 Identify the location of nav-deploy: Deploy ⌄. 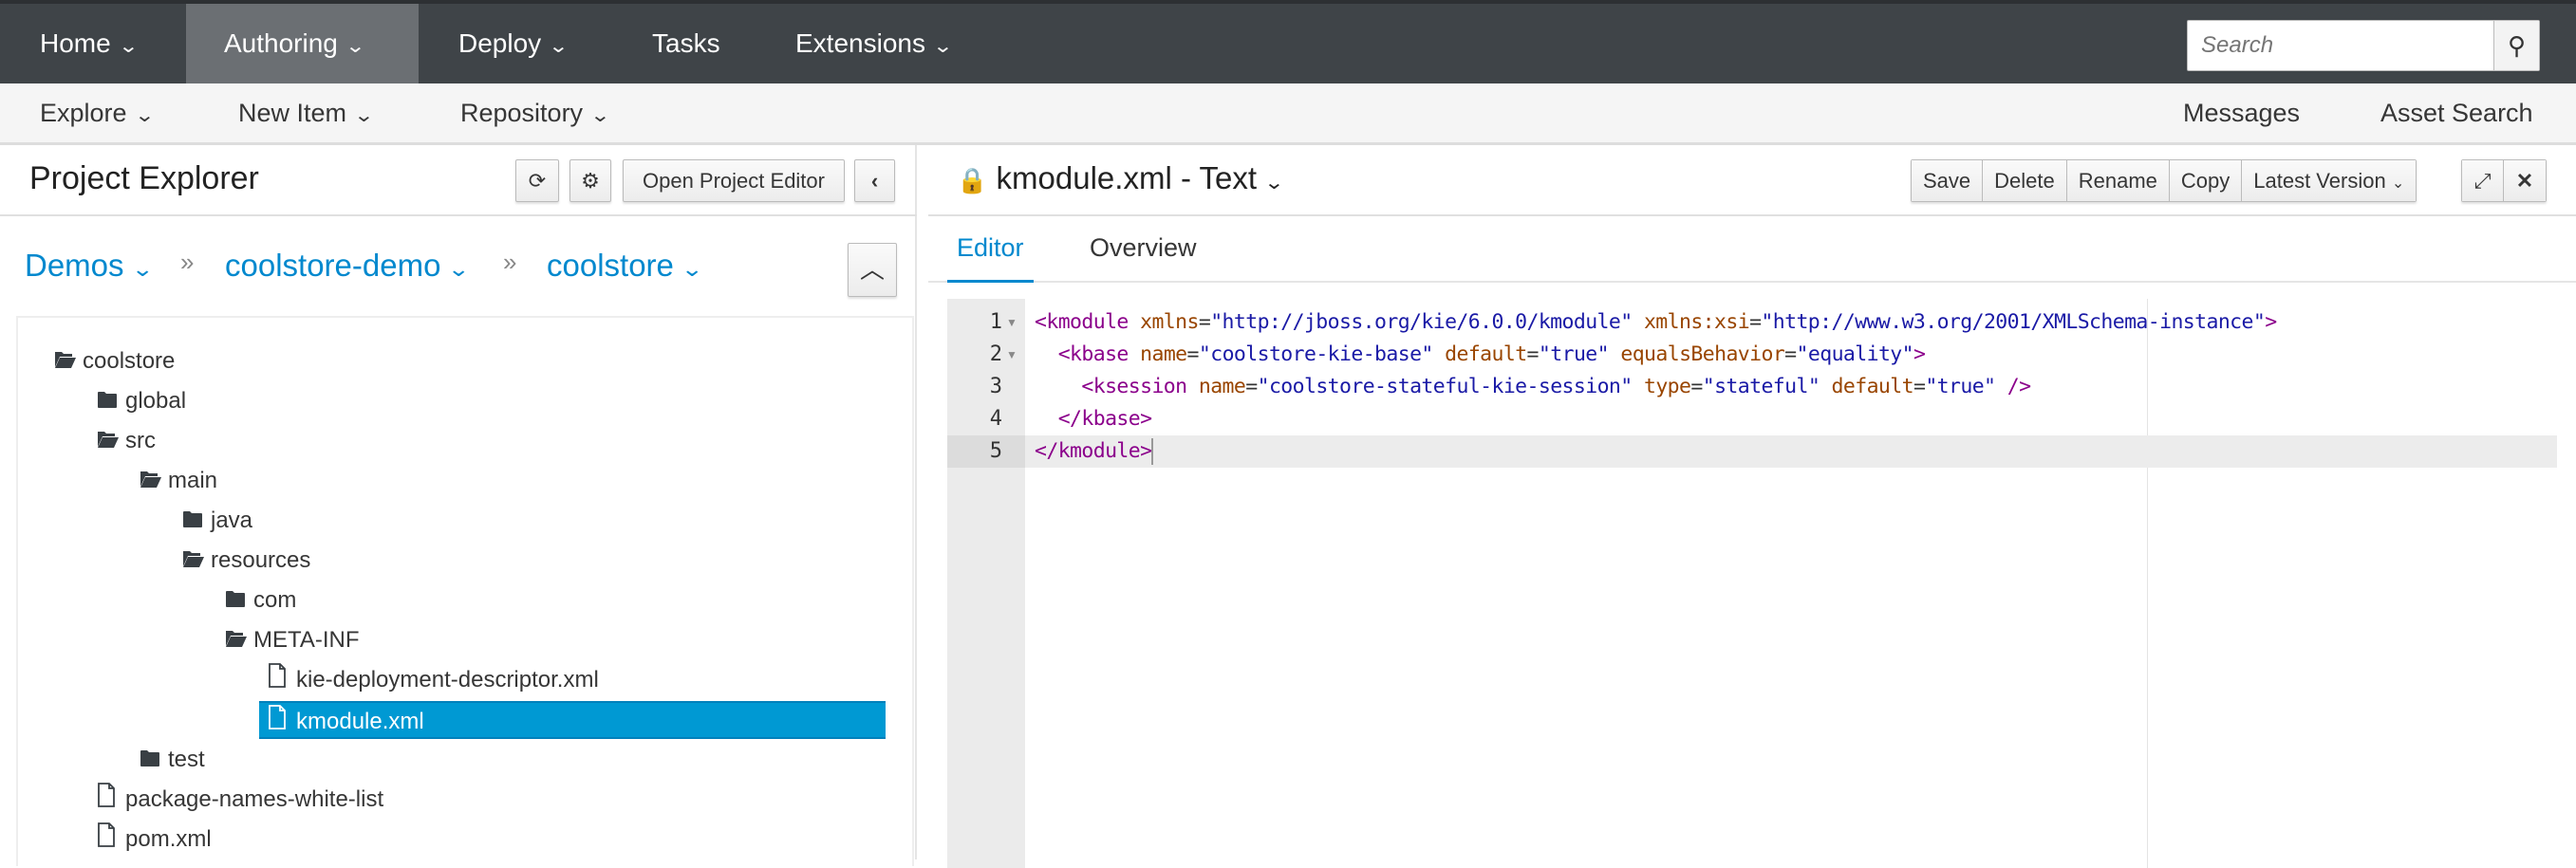
(513, 43).